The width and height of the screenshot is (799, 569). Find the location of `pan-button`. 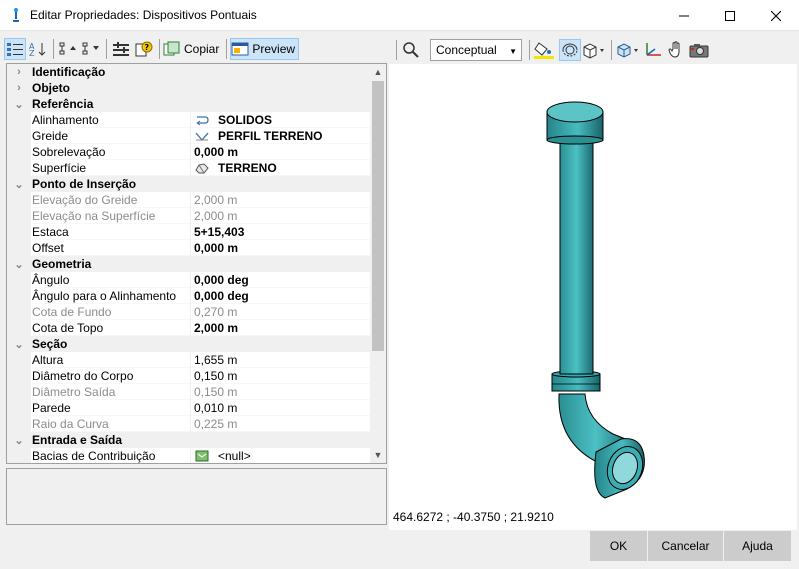

pan-button is located at coordinates (676, 50).